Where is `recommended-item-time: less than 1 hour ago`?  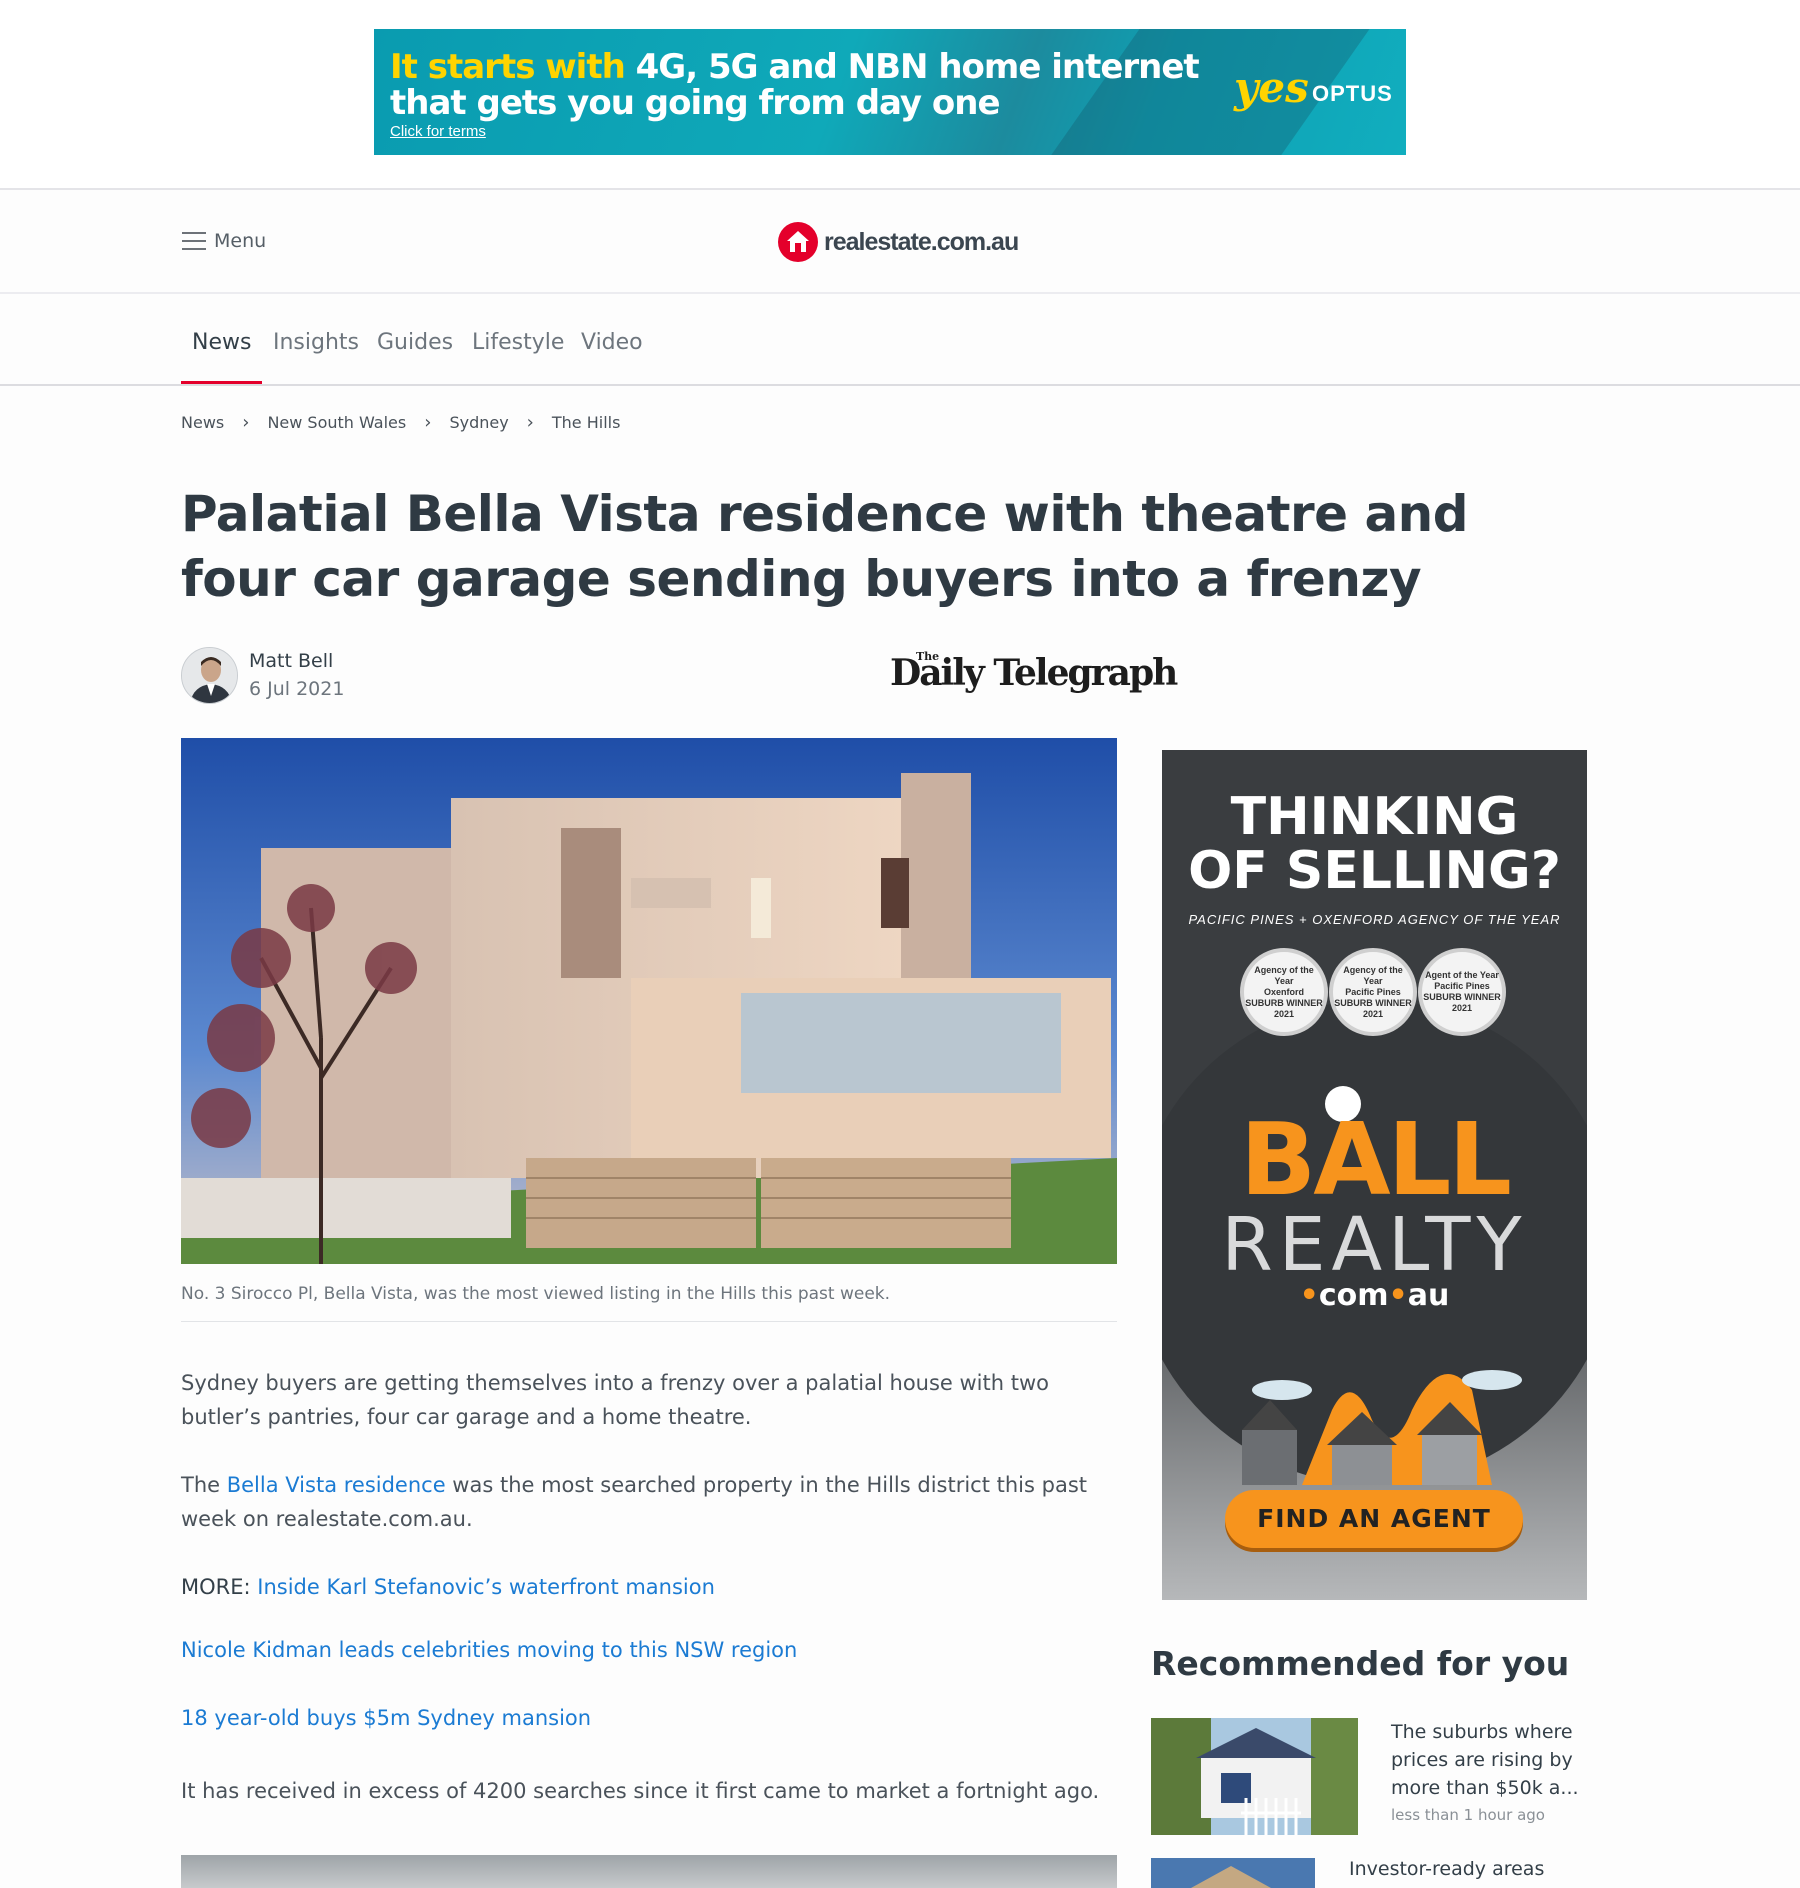 recommended-item-time: less than 1 hour ago is located at coordinates (1468, 1815).